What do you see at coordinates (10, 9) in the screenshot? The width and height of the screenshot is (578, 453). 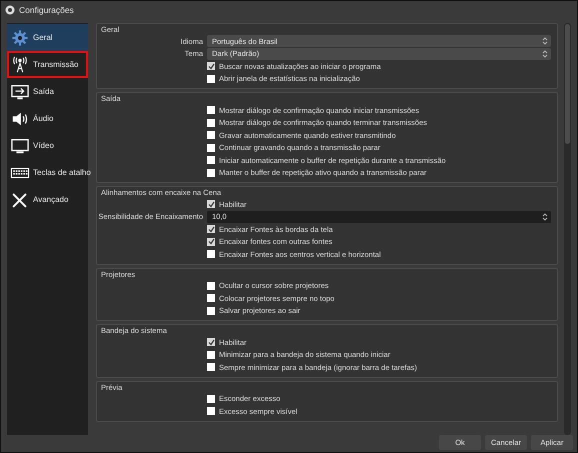 I see `app-logo-icon` at bounding box center [10, 9].